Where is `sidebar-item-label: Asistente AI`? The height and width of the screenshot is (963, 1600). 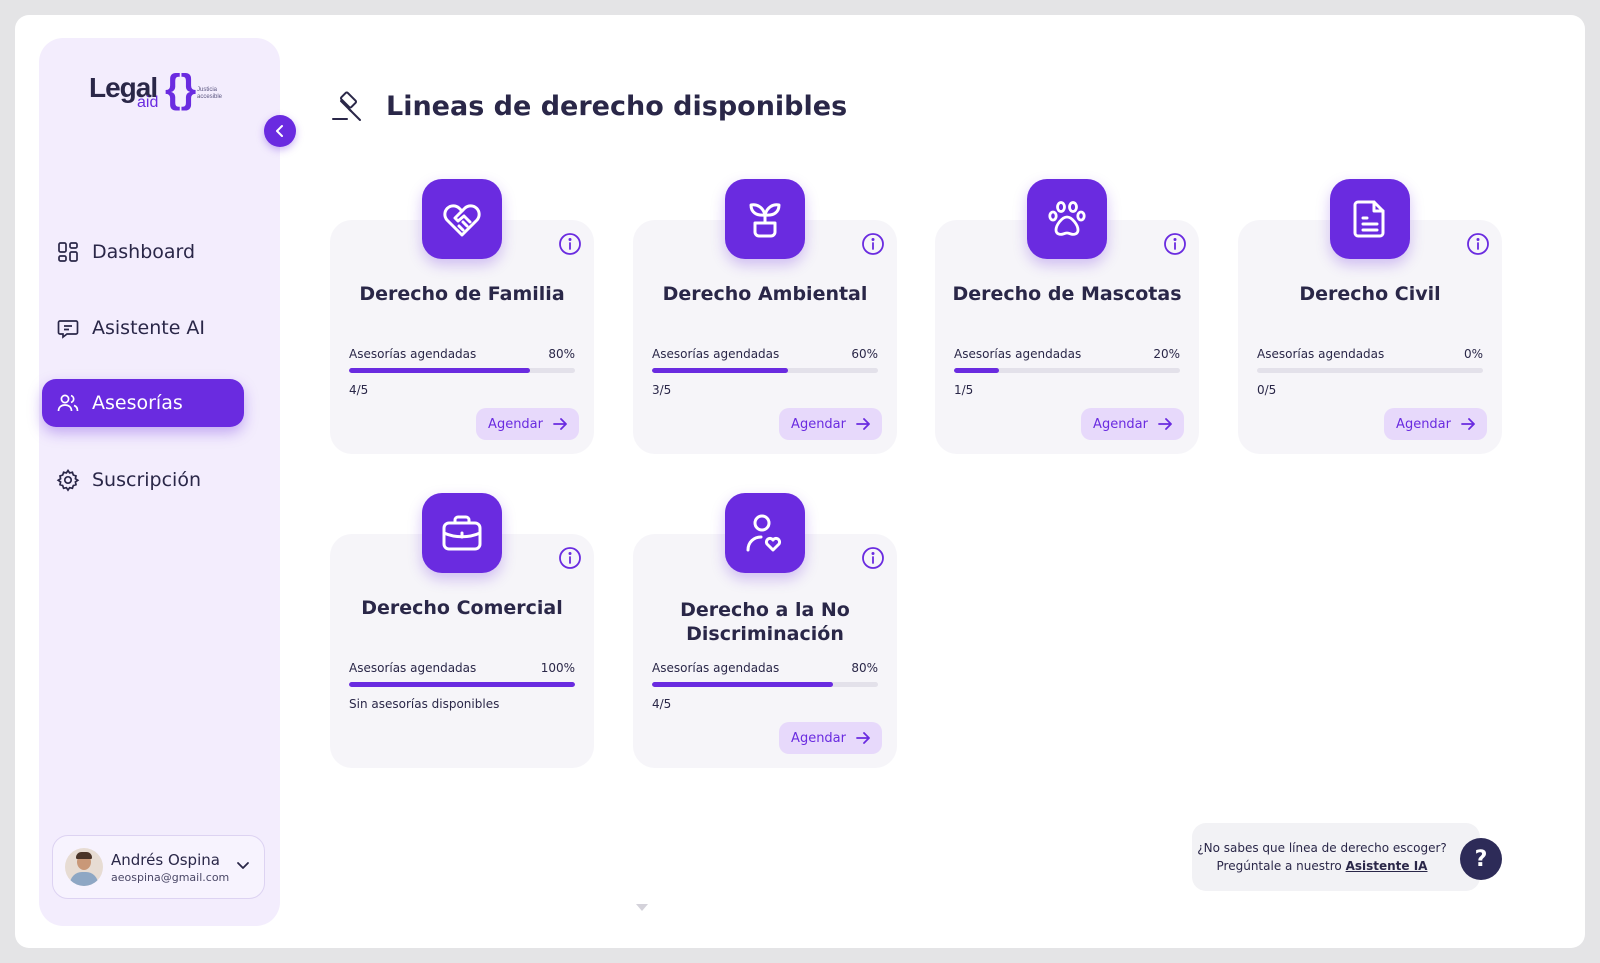
sidebar-item-label: Asistente AI is located at coordinates (149, 328).